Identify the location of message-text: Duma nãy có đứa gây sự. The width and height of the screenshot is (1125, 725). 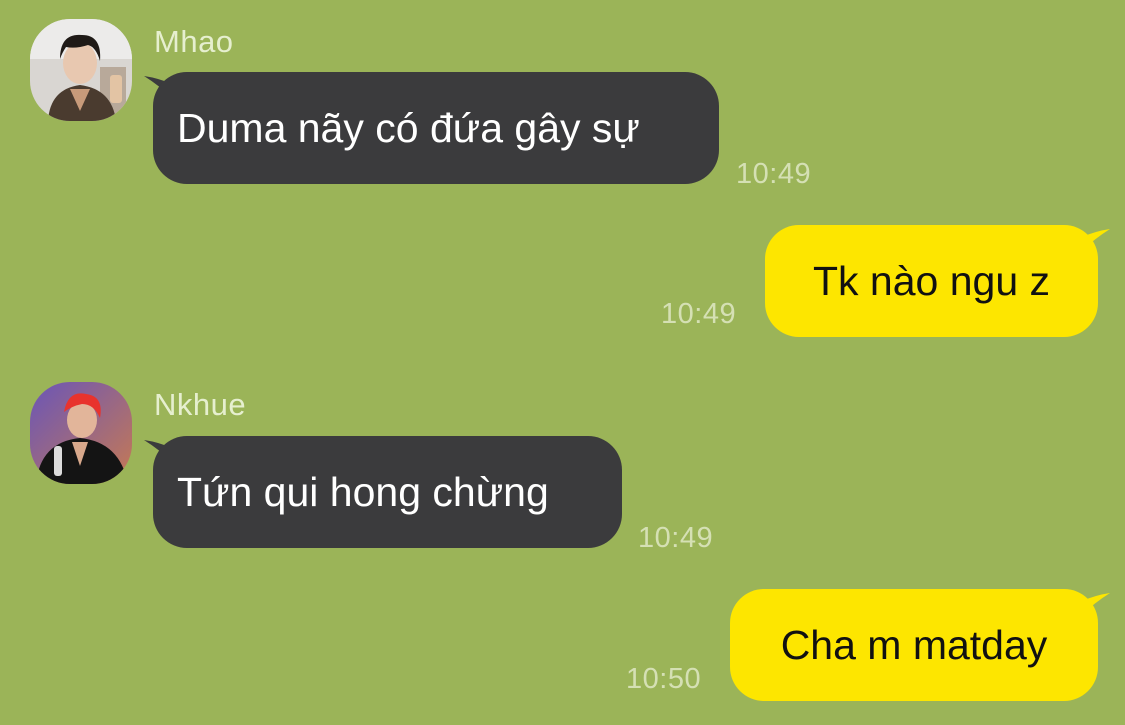
(408, 127).